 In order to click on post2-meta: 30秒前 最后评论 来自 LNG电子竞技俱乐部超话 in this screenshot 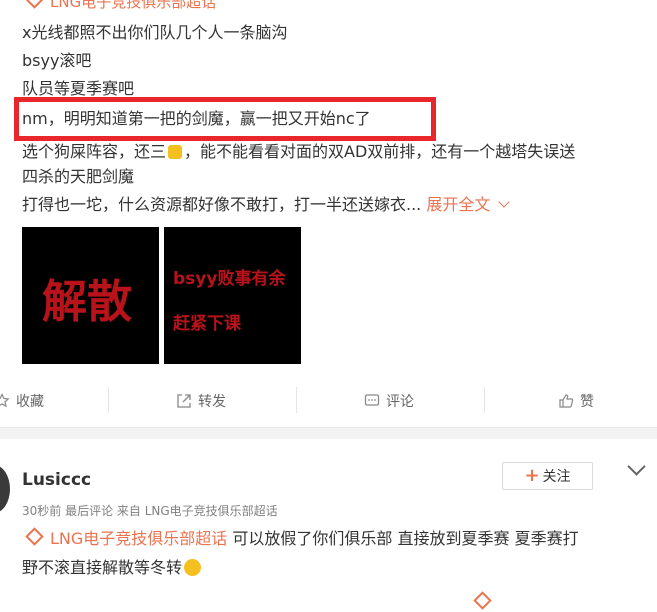, I will do `click(150, 511)`.